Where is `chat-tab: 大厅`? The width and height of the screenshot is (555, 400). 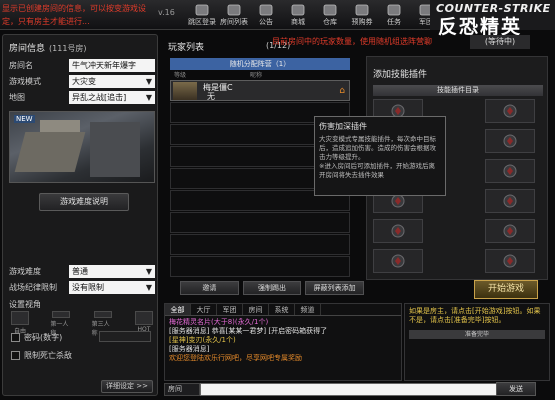 chat-tab: 大厅 is located at coordinates (204, 309).